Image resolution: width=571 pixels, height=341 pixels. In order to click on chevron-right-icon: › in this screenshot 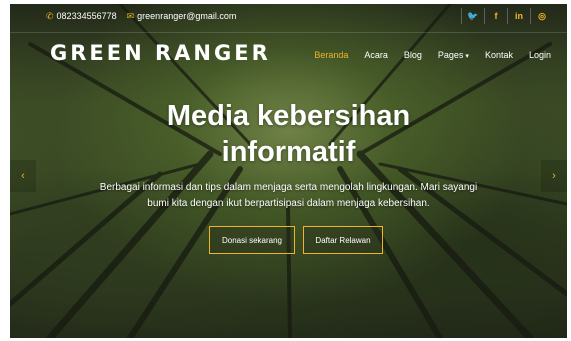, I will do `click(554, 176)`.